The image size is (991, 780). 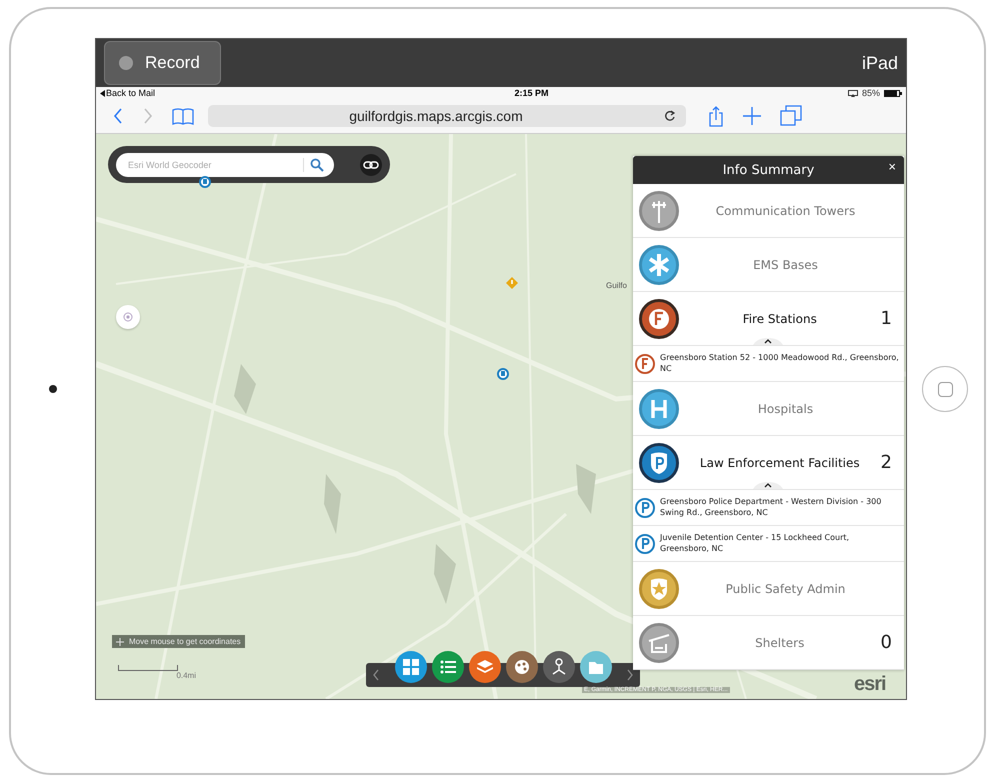 What do you see at coordinates (52, 389) in the screenshot?
I see `camera-icon` at bounding box center [52, 389].